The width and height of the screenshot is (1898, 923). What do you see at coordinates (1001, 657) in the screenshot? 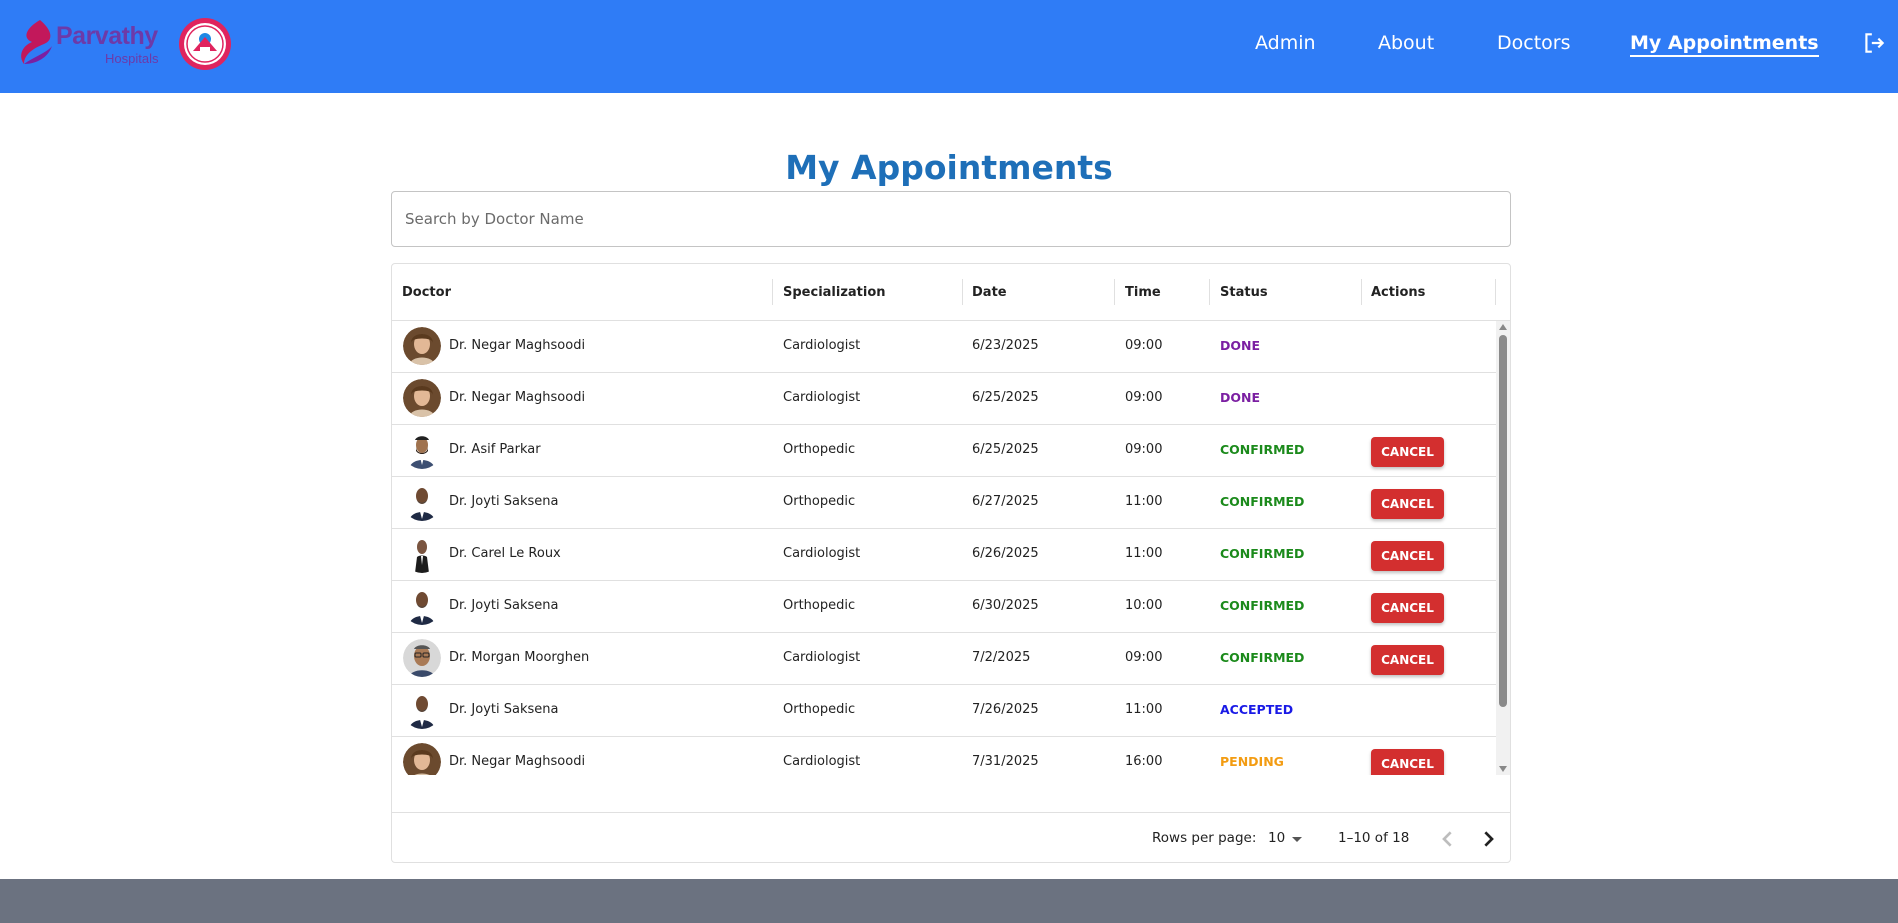
I see `date-cell: 7/2/2025` at bounding box center [1001, 657].